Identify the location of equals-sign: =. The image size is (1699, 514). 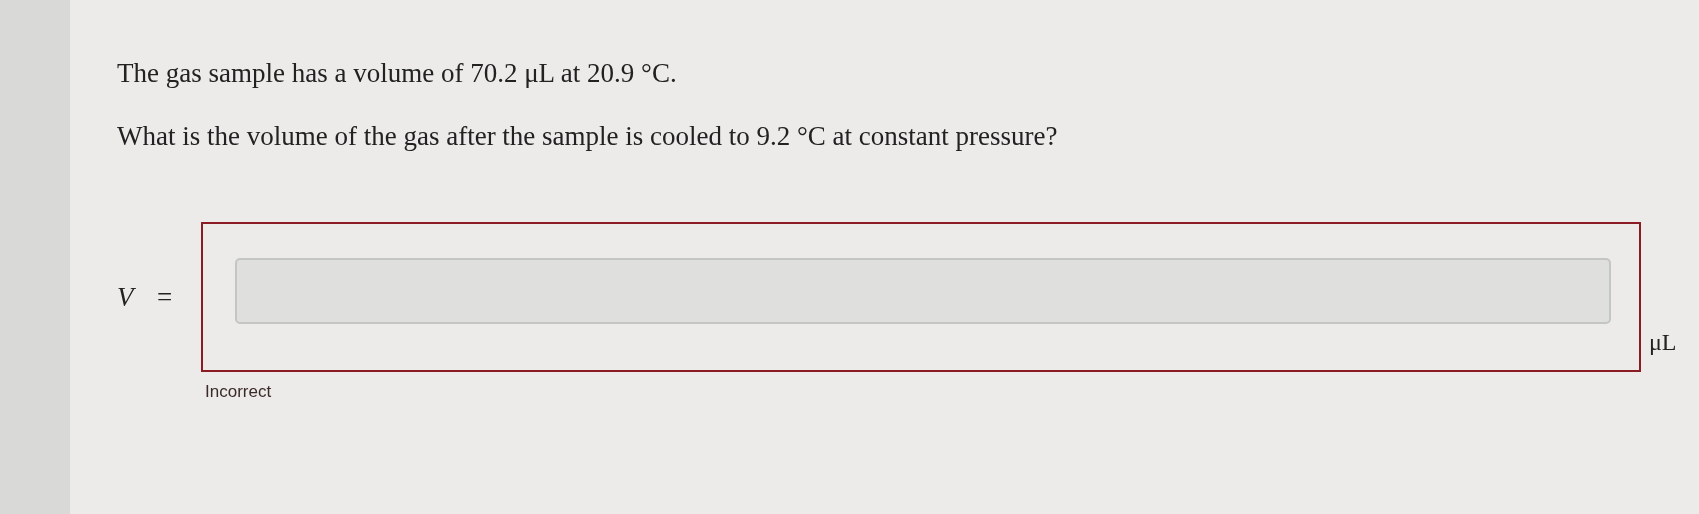
(165, 297).